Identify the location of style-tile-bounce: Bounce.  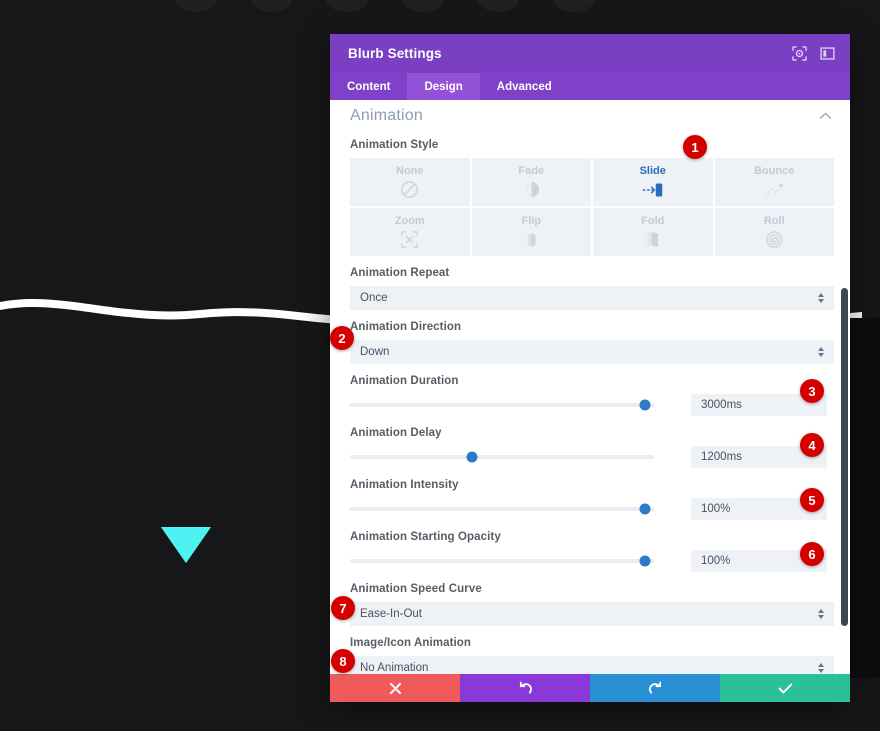
(774, 182).